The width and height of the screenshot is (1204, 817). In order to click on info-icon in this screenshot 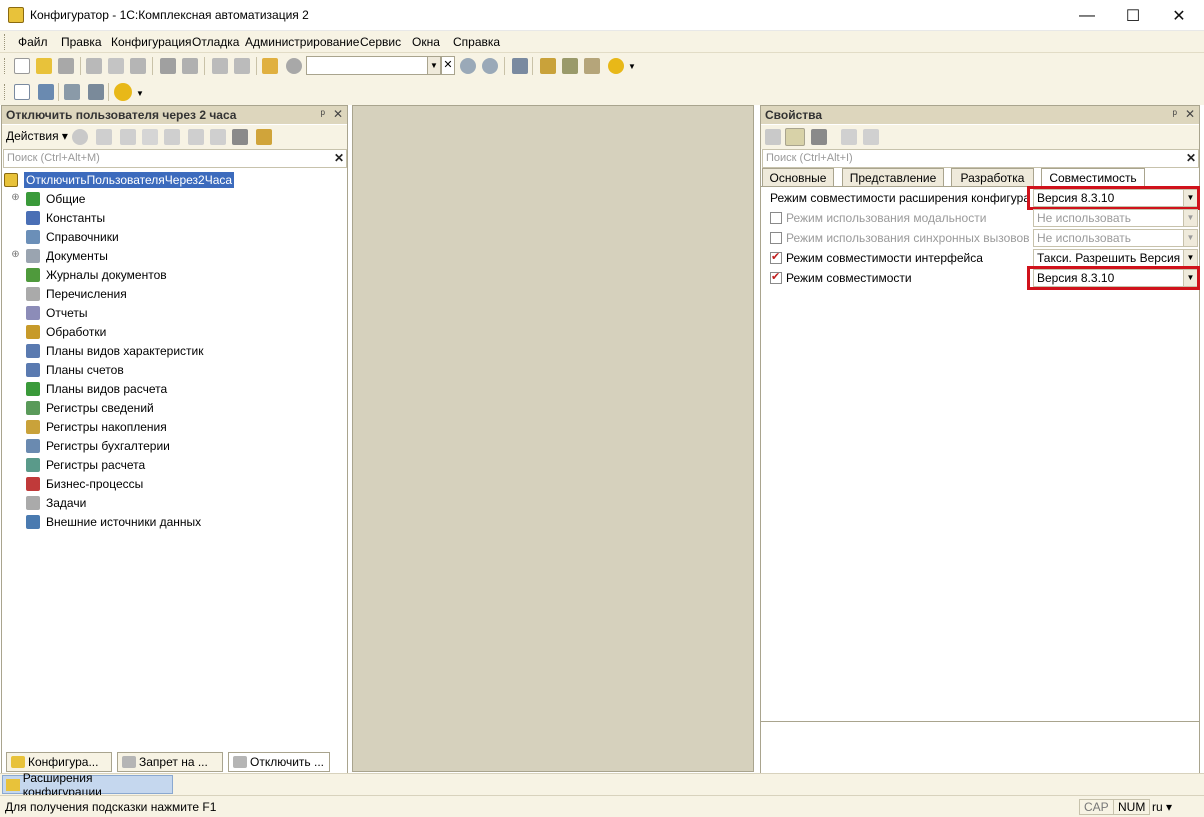, I will do `click(616, 66)`.